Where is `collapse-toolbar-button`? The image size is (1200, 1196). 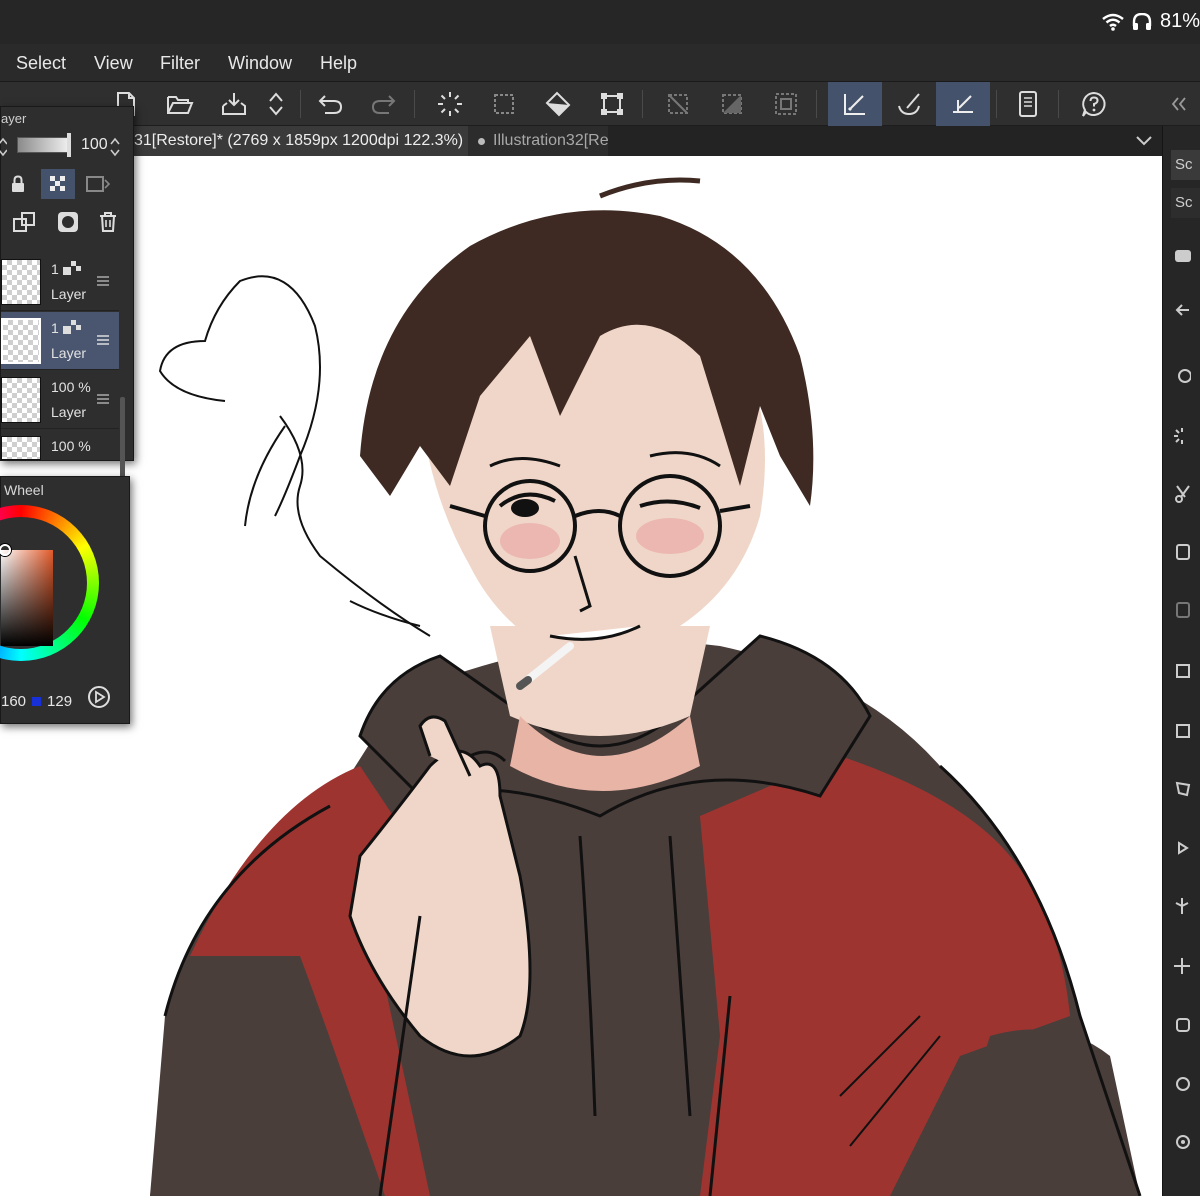
collapse-toolbar-button is located at coordinates (1179, 104).